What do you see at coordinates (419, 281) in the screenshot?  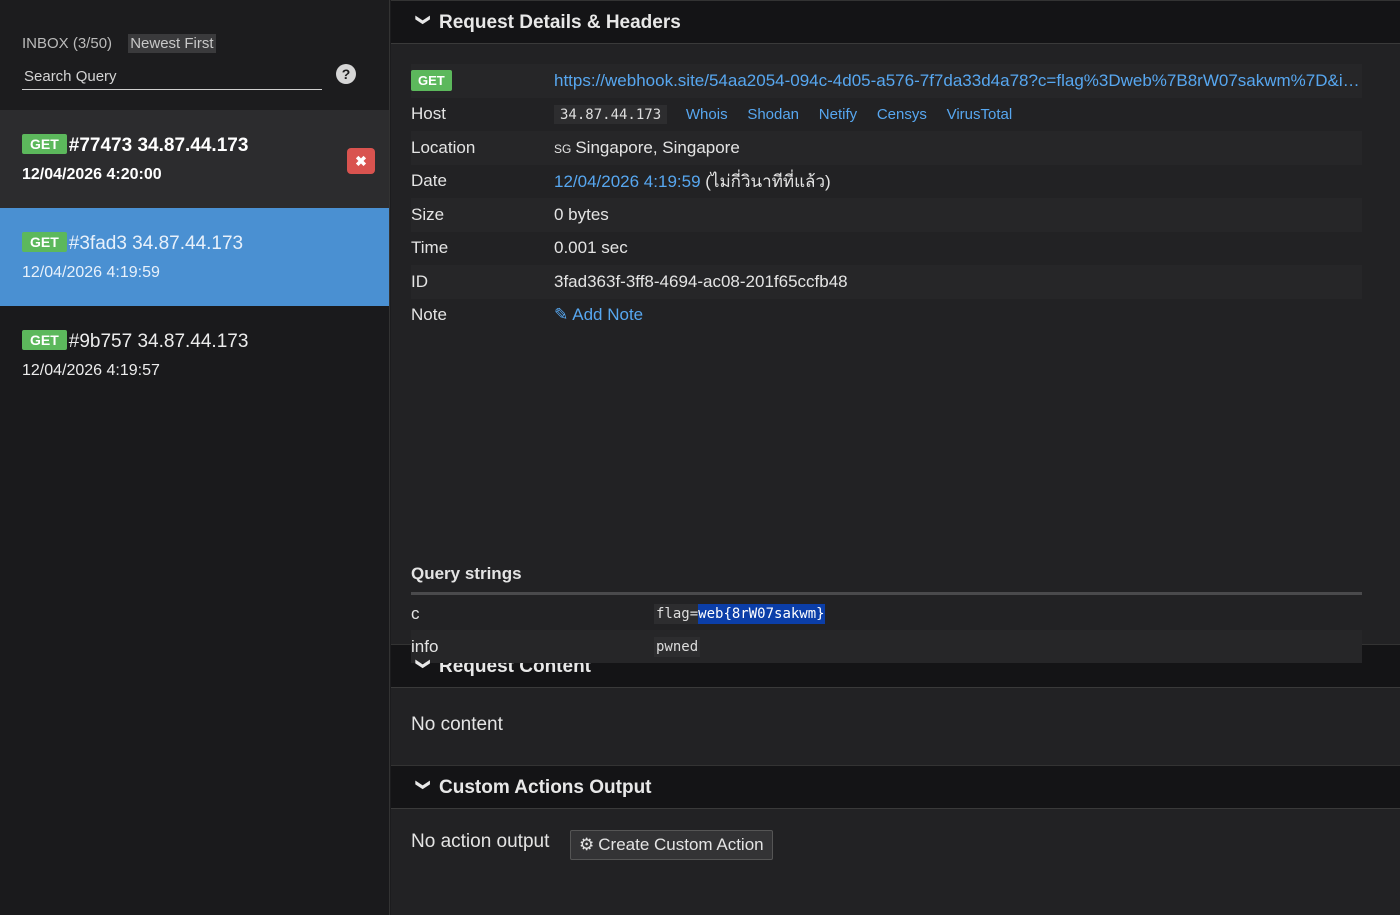 I see `id-label: ID` at bounding box center [419, 281].